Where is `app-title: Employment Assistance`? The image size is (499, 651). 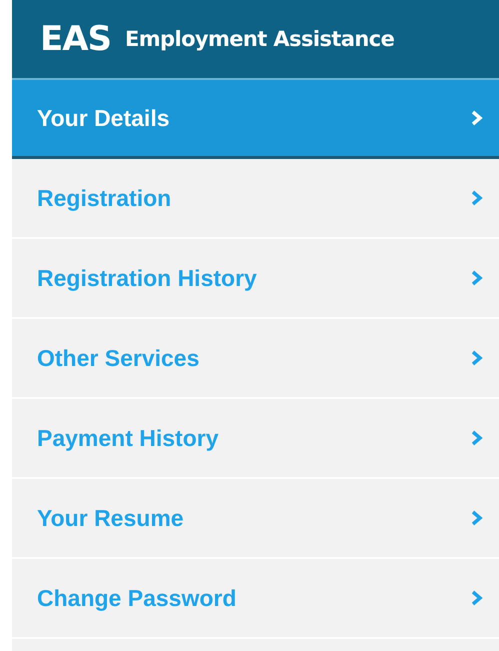
app-title: Employment Assistance is located at coordinates (259, 39).